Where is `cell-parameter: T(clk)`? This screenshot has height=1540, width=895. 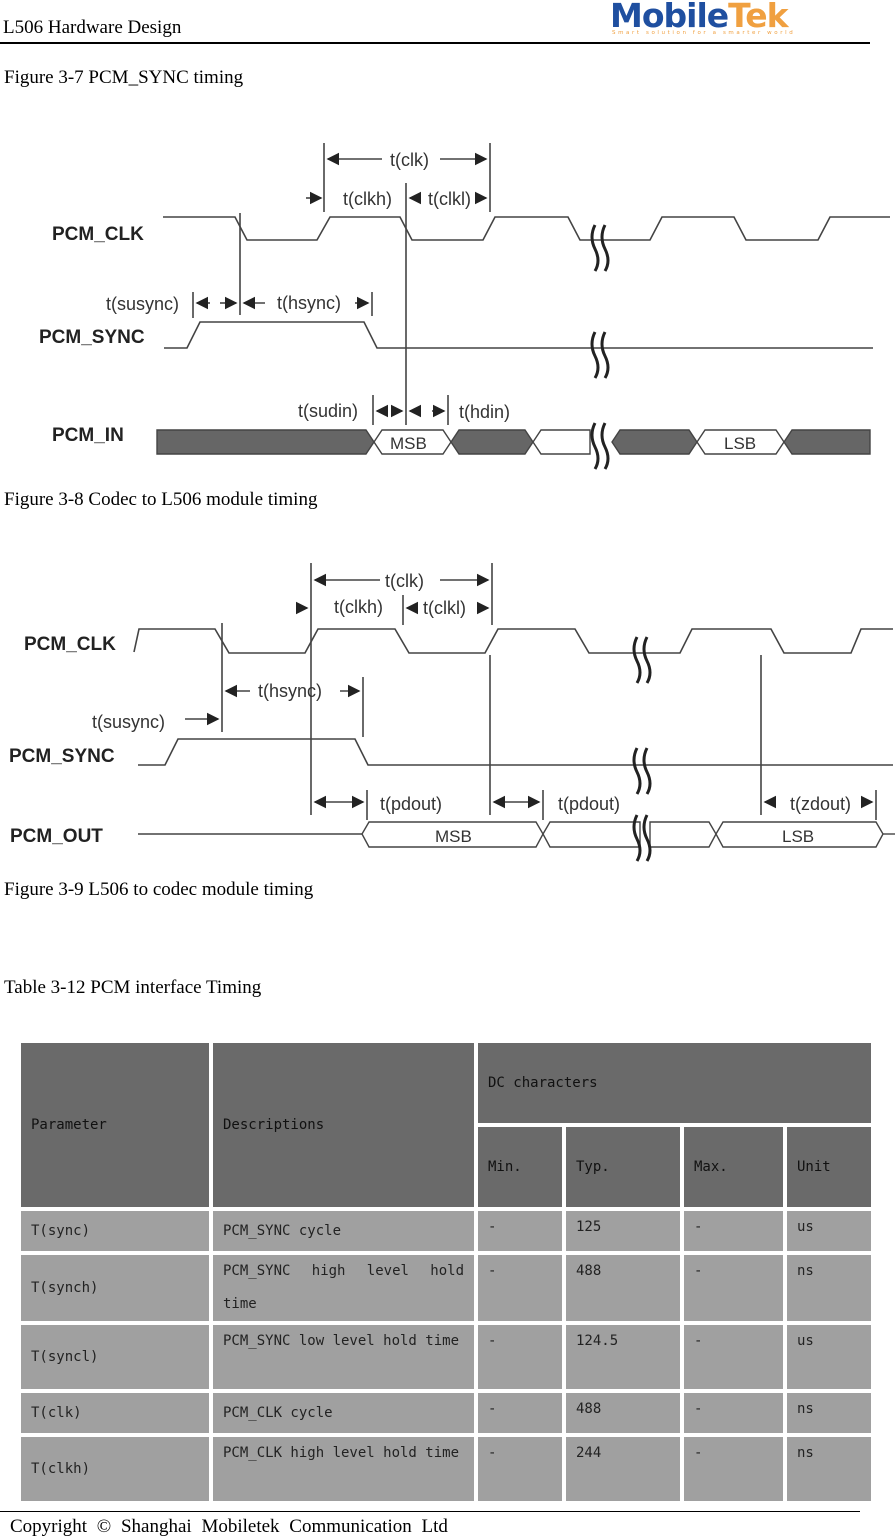 cell-parameter: T(clk) is located at coordinates (115, 1413).